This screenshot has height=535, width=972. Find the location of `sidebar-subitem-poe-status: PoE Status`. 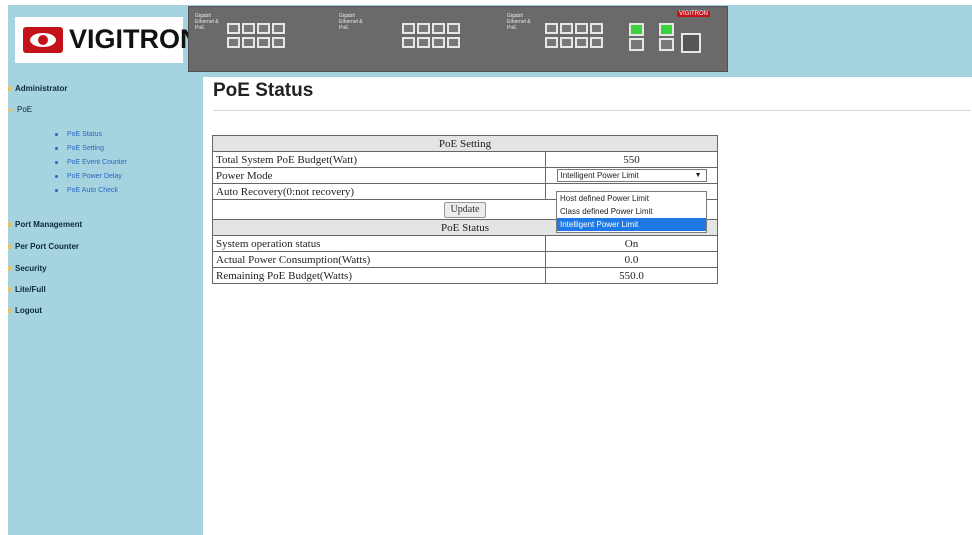

sidebar-subitem-poe-status: PoE Status is located at coordinates (78, 134).